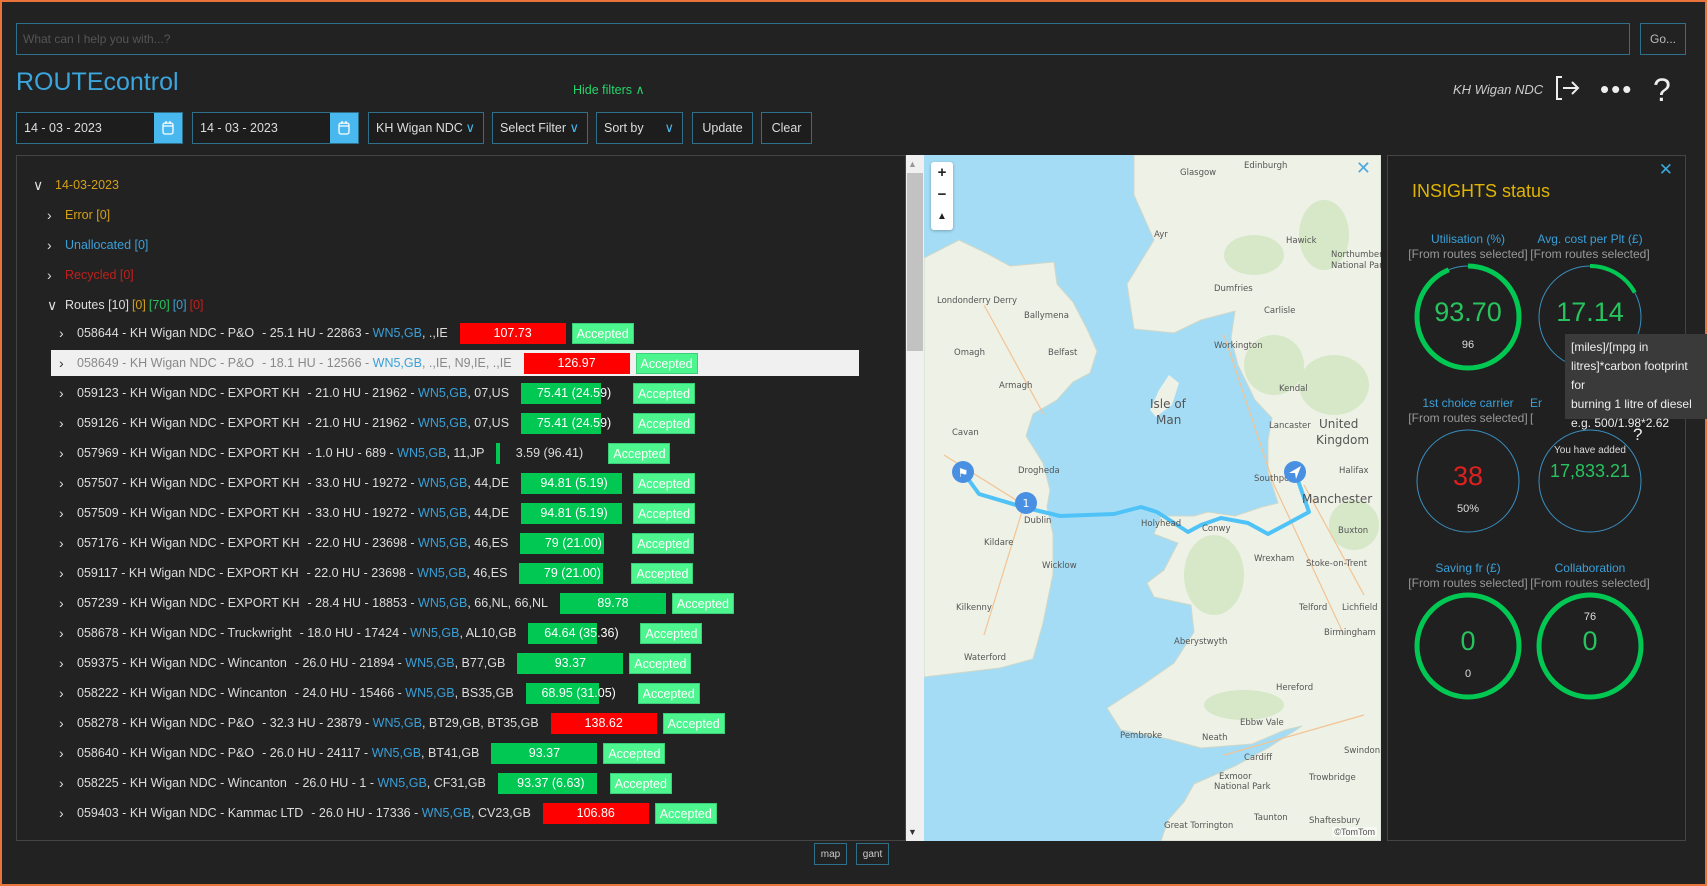 The image size is (1707, 886). Describe the element at coordinates (97, 245) in the screenshot. I see `tree-unallocated-node: › Unallocated [0]` at that location.